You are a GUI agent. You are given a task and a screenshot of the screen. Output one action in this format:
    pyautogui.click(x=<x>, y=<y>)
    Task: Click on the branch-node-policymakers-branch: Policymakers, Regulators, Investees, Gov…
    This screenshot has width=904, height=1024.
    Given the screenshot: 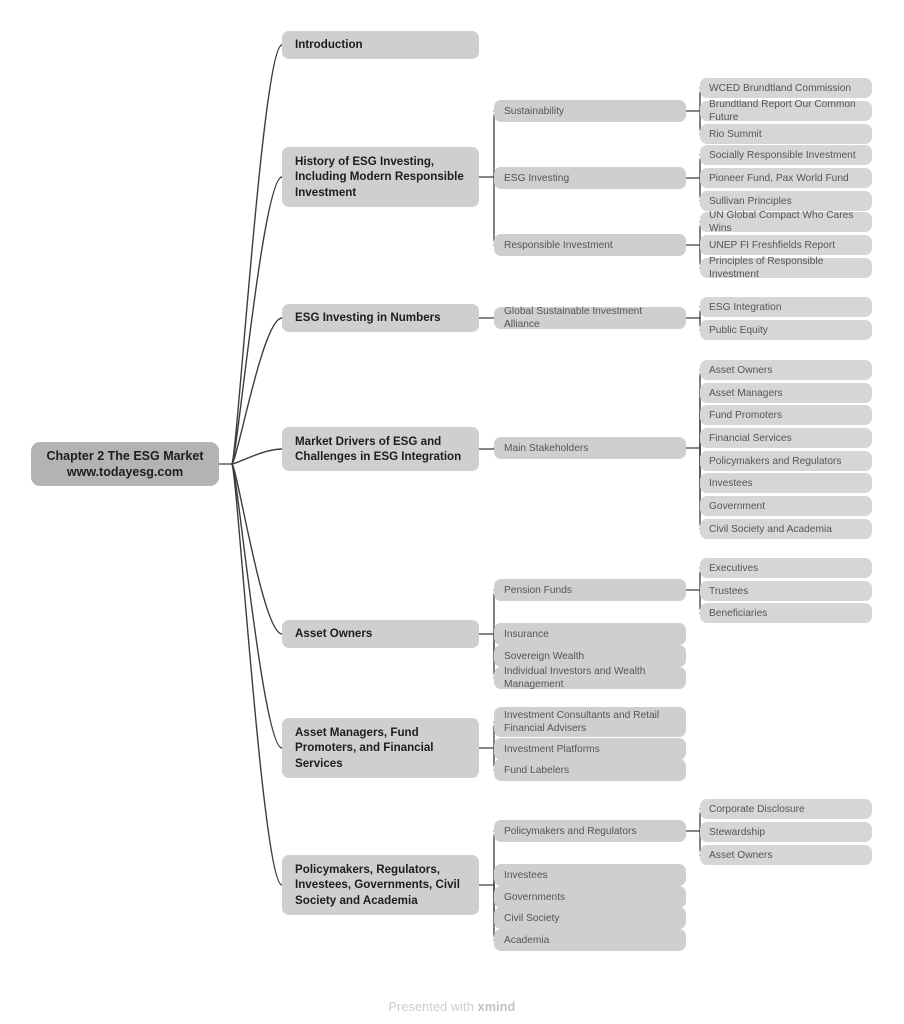 What is the action you would take?
    pyautogui.click(x=380, y=885)
    